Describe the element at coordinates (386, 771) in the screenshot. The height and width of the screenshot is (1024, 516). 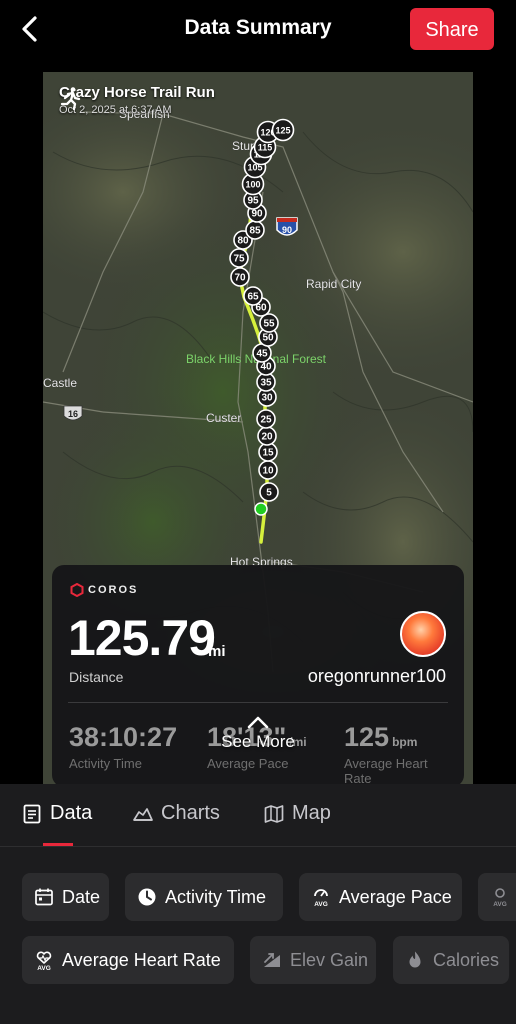
I see `stat-label: Average Heart Rate` at that location.